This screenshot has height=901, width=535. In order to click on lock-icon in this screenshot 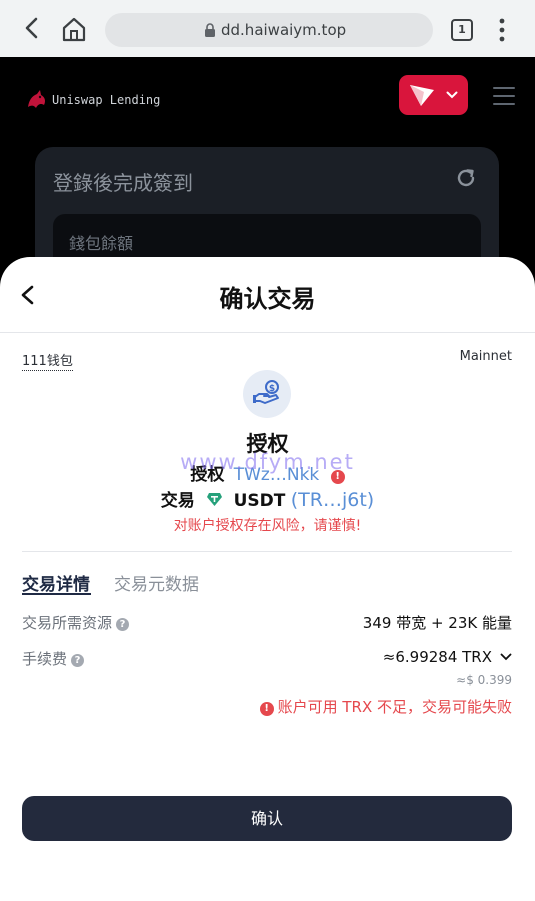, I will do `click(210, 30)`.